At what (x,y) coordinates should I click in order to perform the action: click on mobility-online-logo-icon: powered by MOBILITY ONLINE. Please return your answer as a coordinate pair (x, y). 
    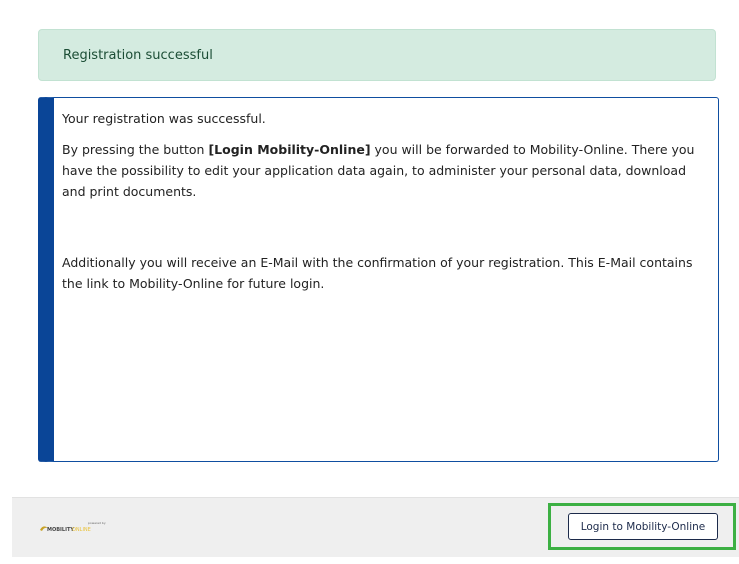
    Looking at the image, I should click on (73, 527).